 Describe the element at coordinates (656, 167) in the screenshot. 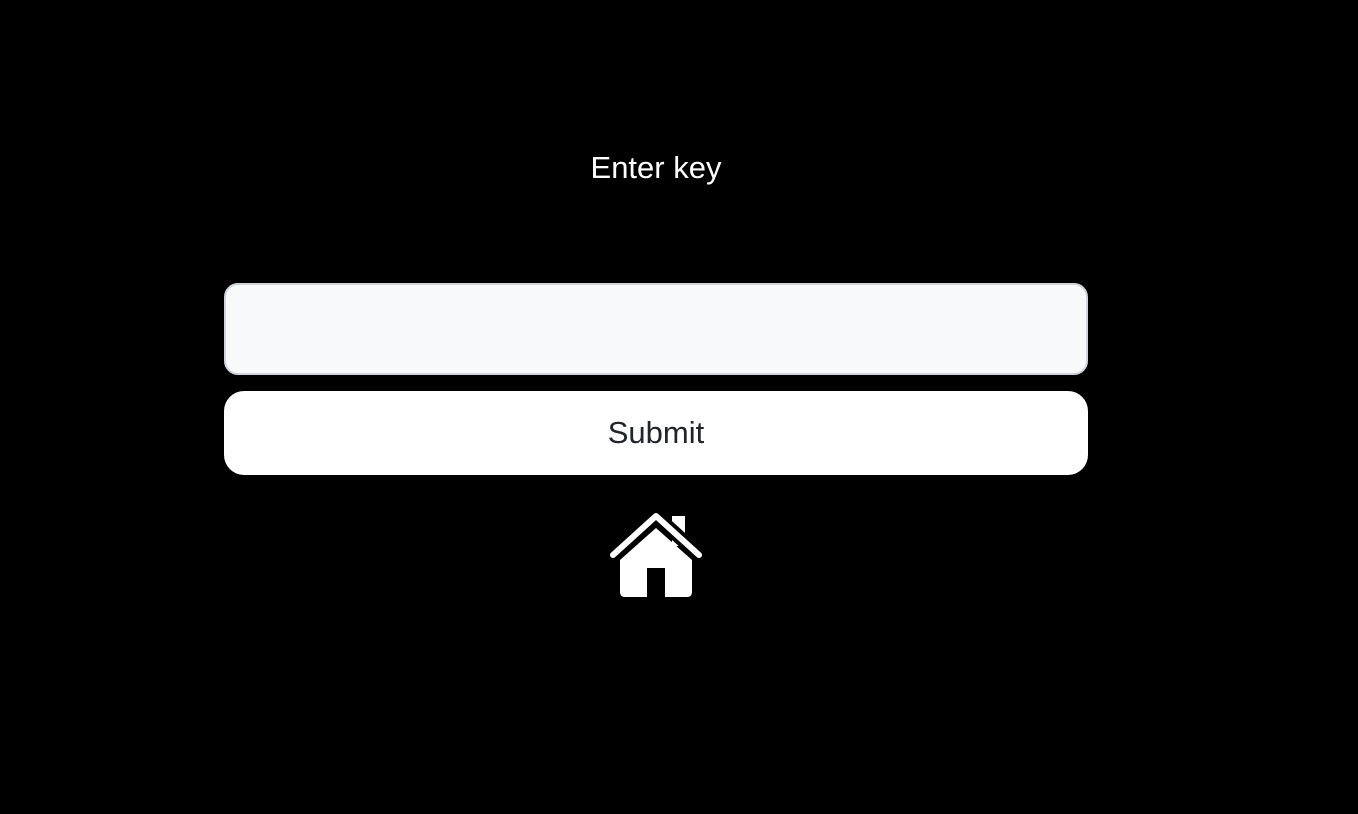

I see `prompt-label: Enter key` at that location.